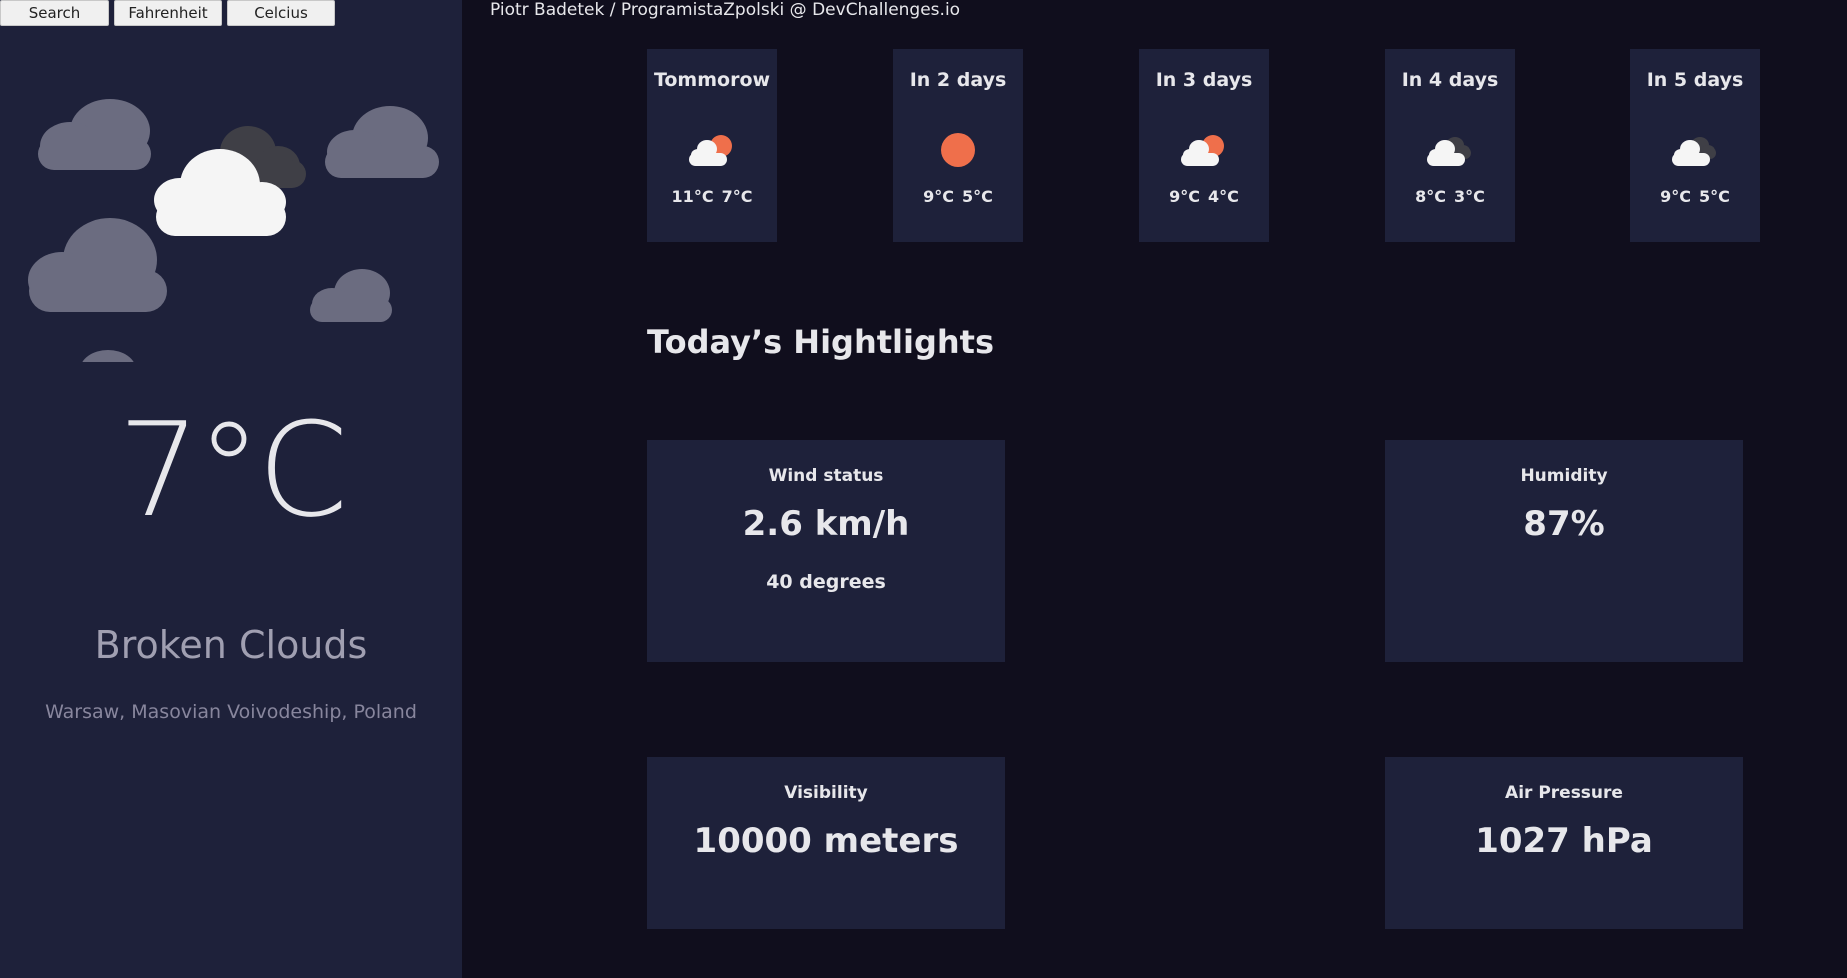 The image size is (1847, 978). What do you see at coordinates (1564, 551) in the screenshot?
I see `humidity-card: Humidity 87%` at bounding box center [1564, 551].